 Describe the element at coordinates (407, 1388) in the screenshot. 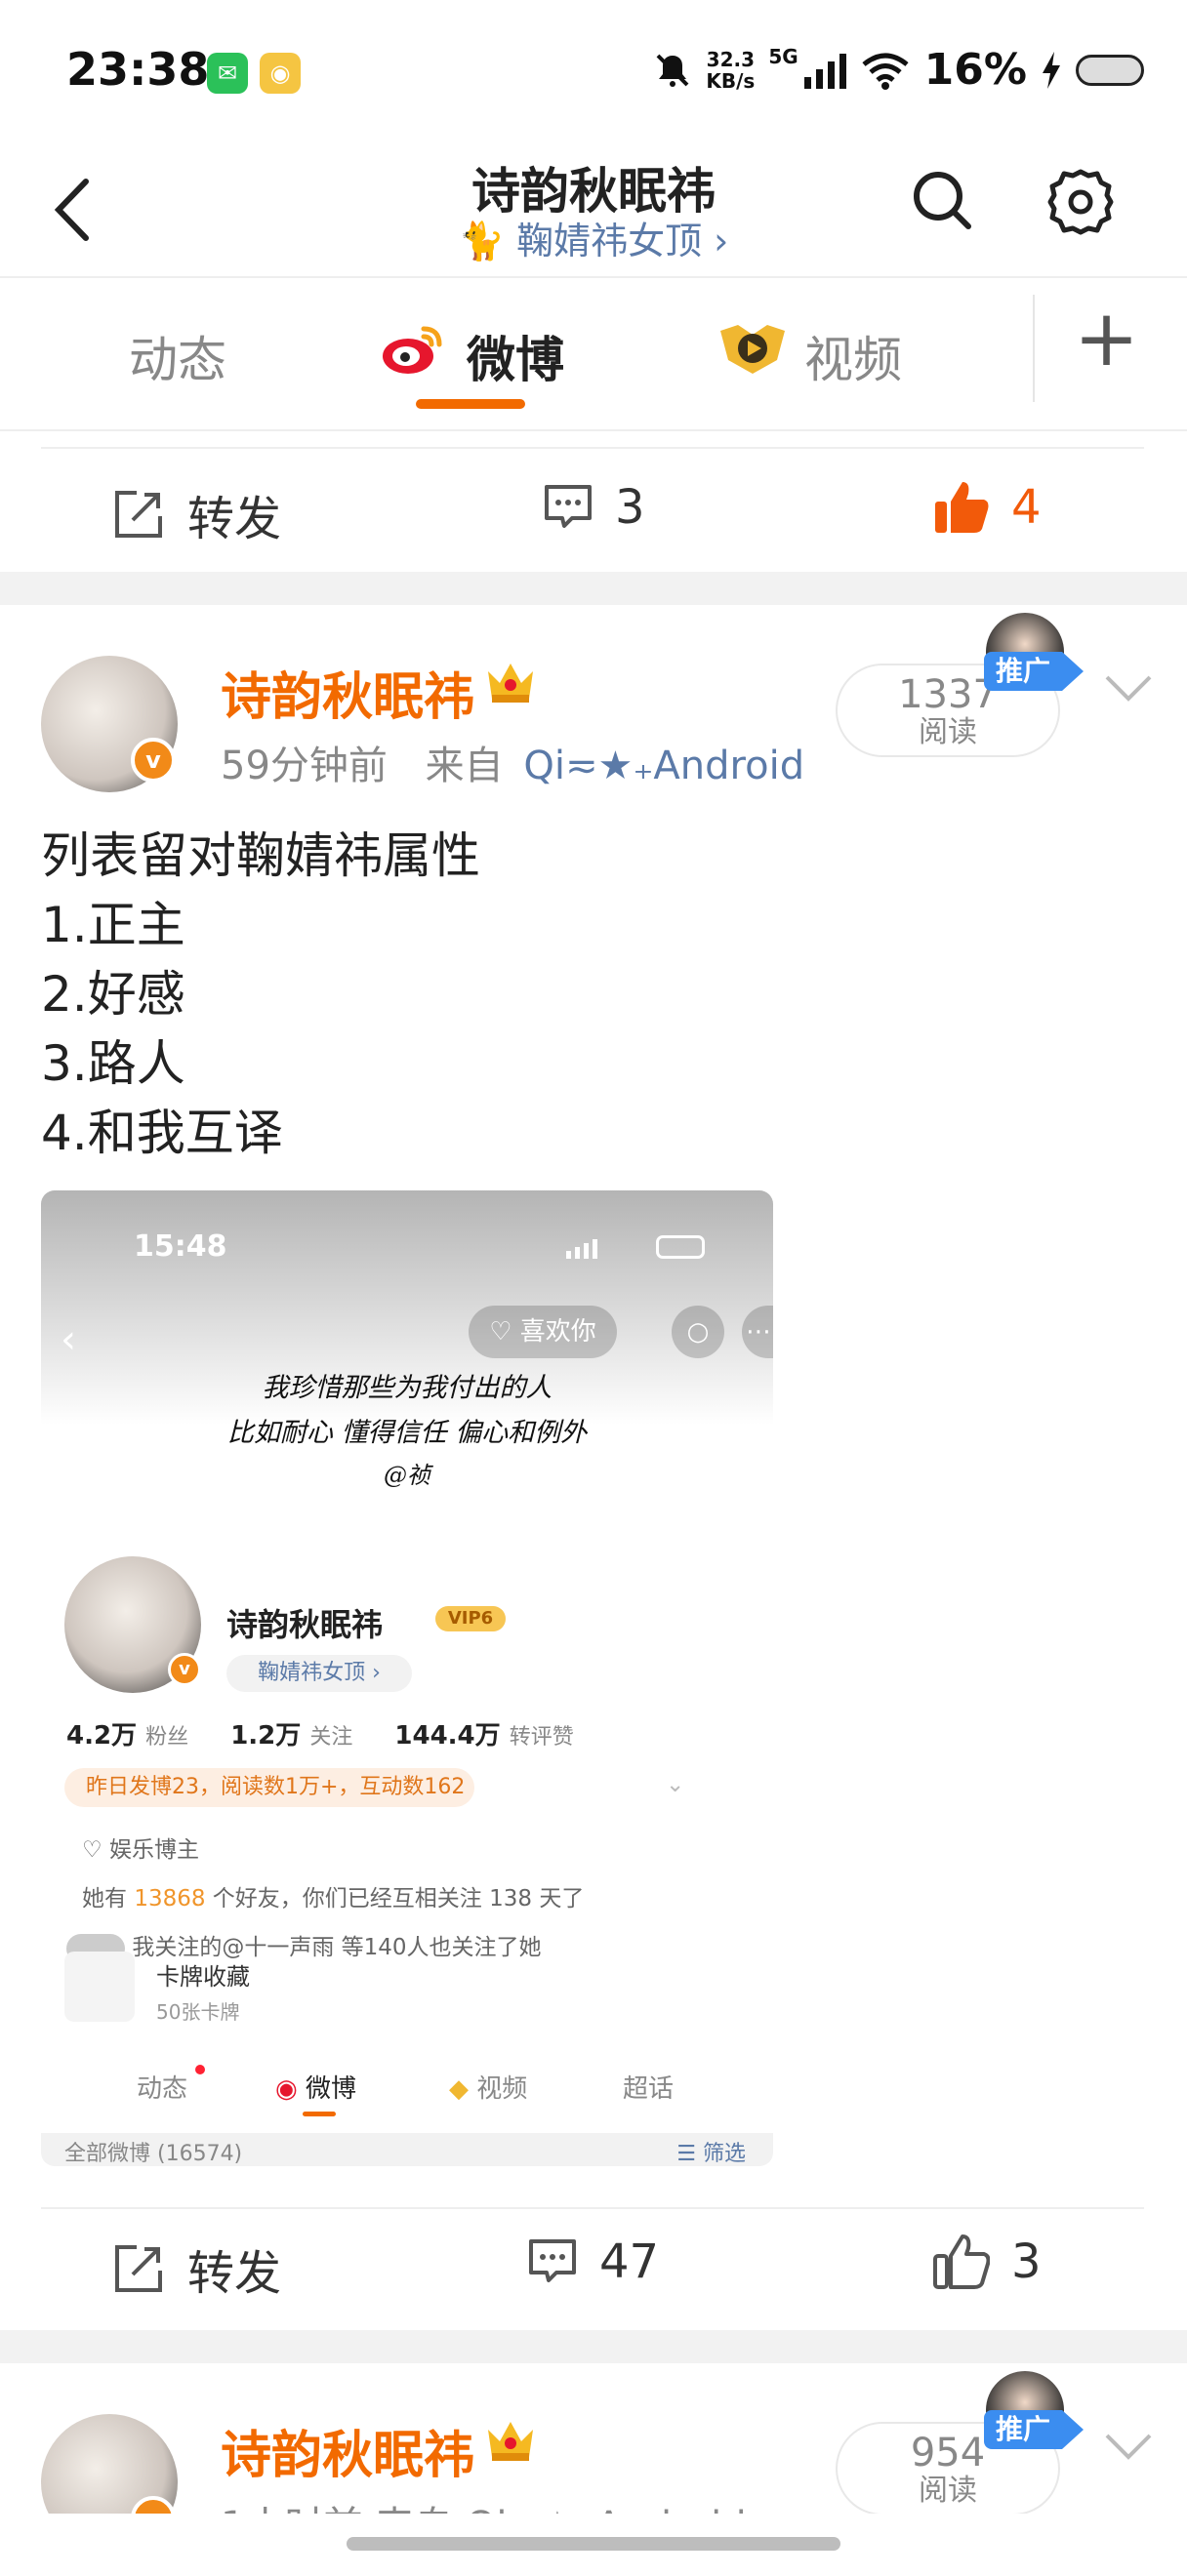

I see `handwriting-line-1: 我珍惜那些为我付出的人` at that location.